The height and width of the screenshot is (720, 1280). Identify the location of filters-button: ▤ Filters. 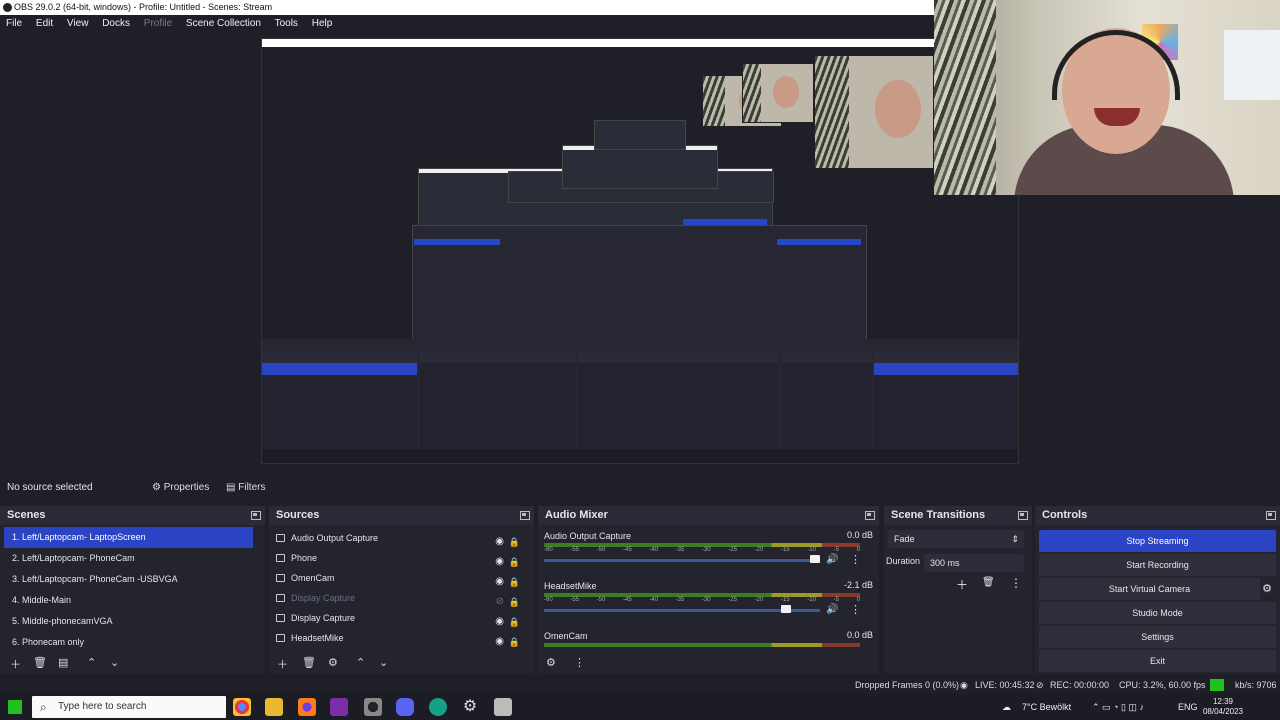
(245, 488).